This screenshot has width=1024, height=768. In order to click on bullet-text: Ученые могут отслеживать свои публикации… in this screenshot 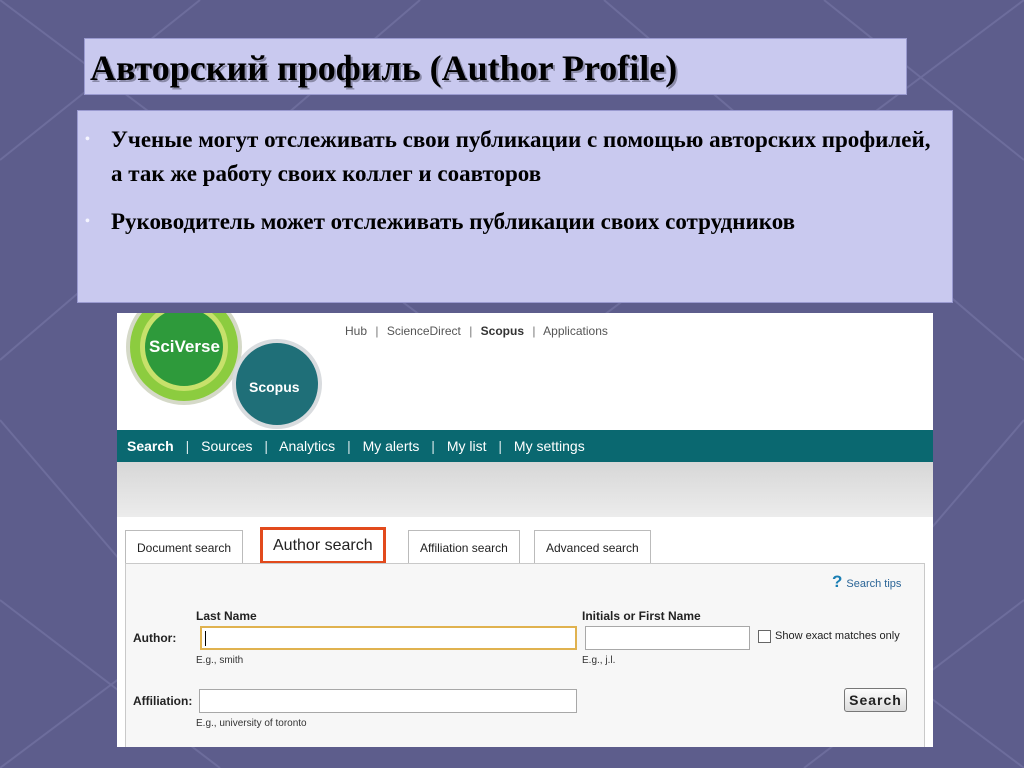, I will do `click(521, 156)`.